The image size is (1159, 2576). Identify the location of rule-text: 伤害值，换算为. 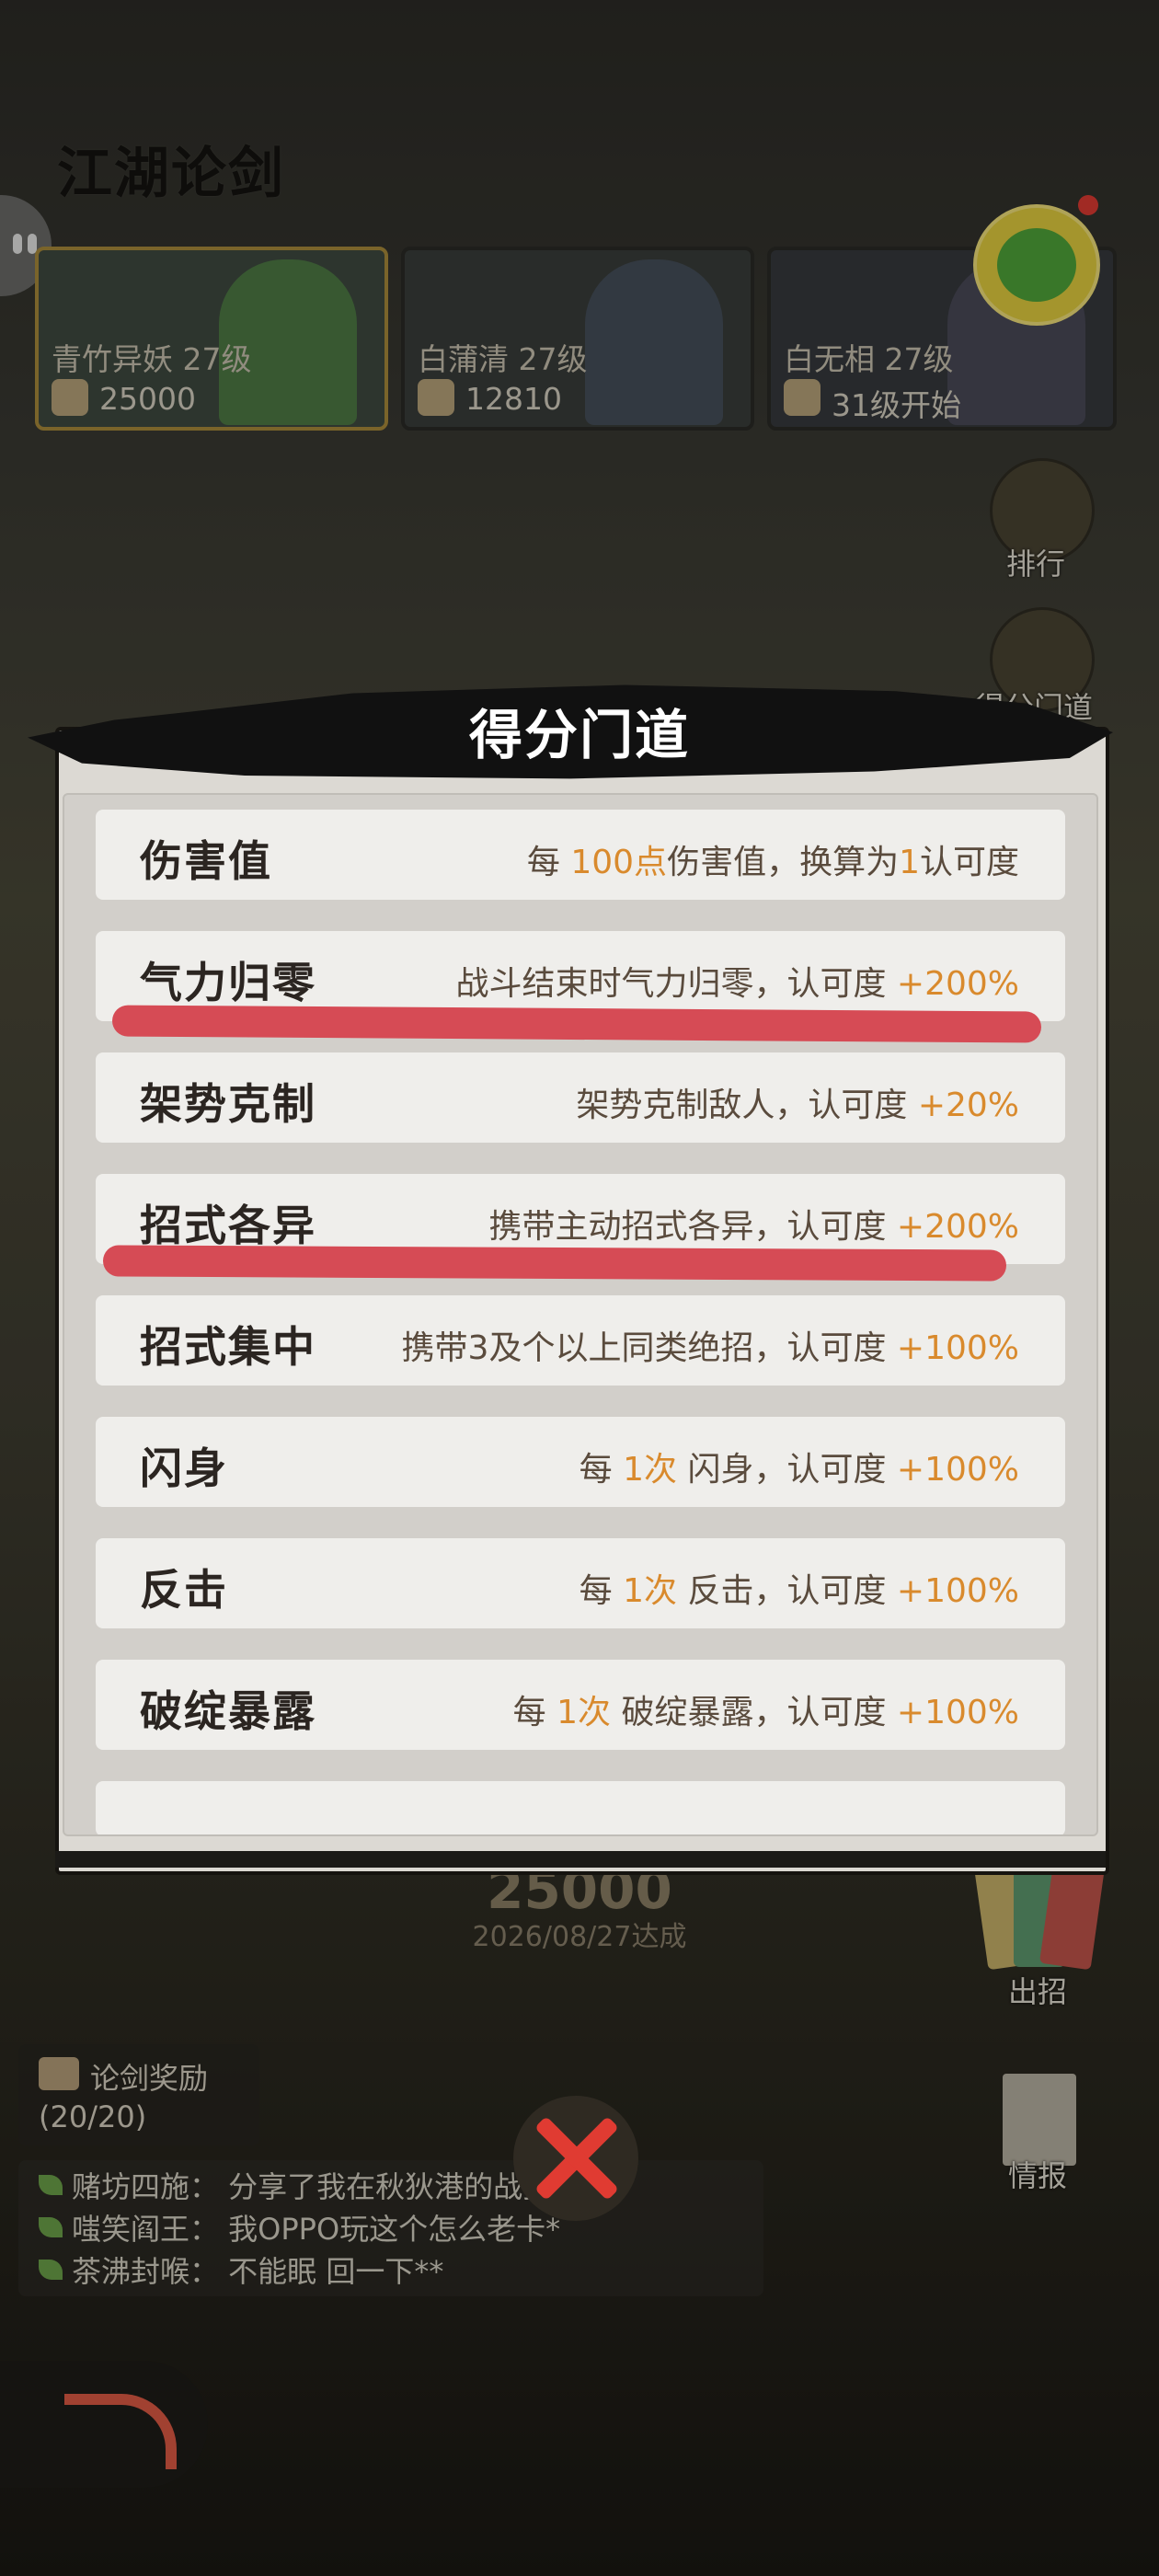
(783, 862).